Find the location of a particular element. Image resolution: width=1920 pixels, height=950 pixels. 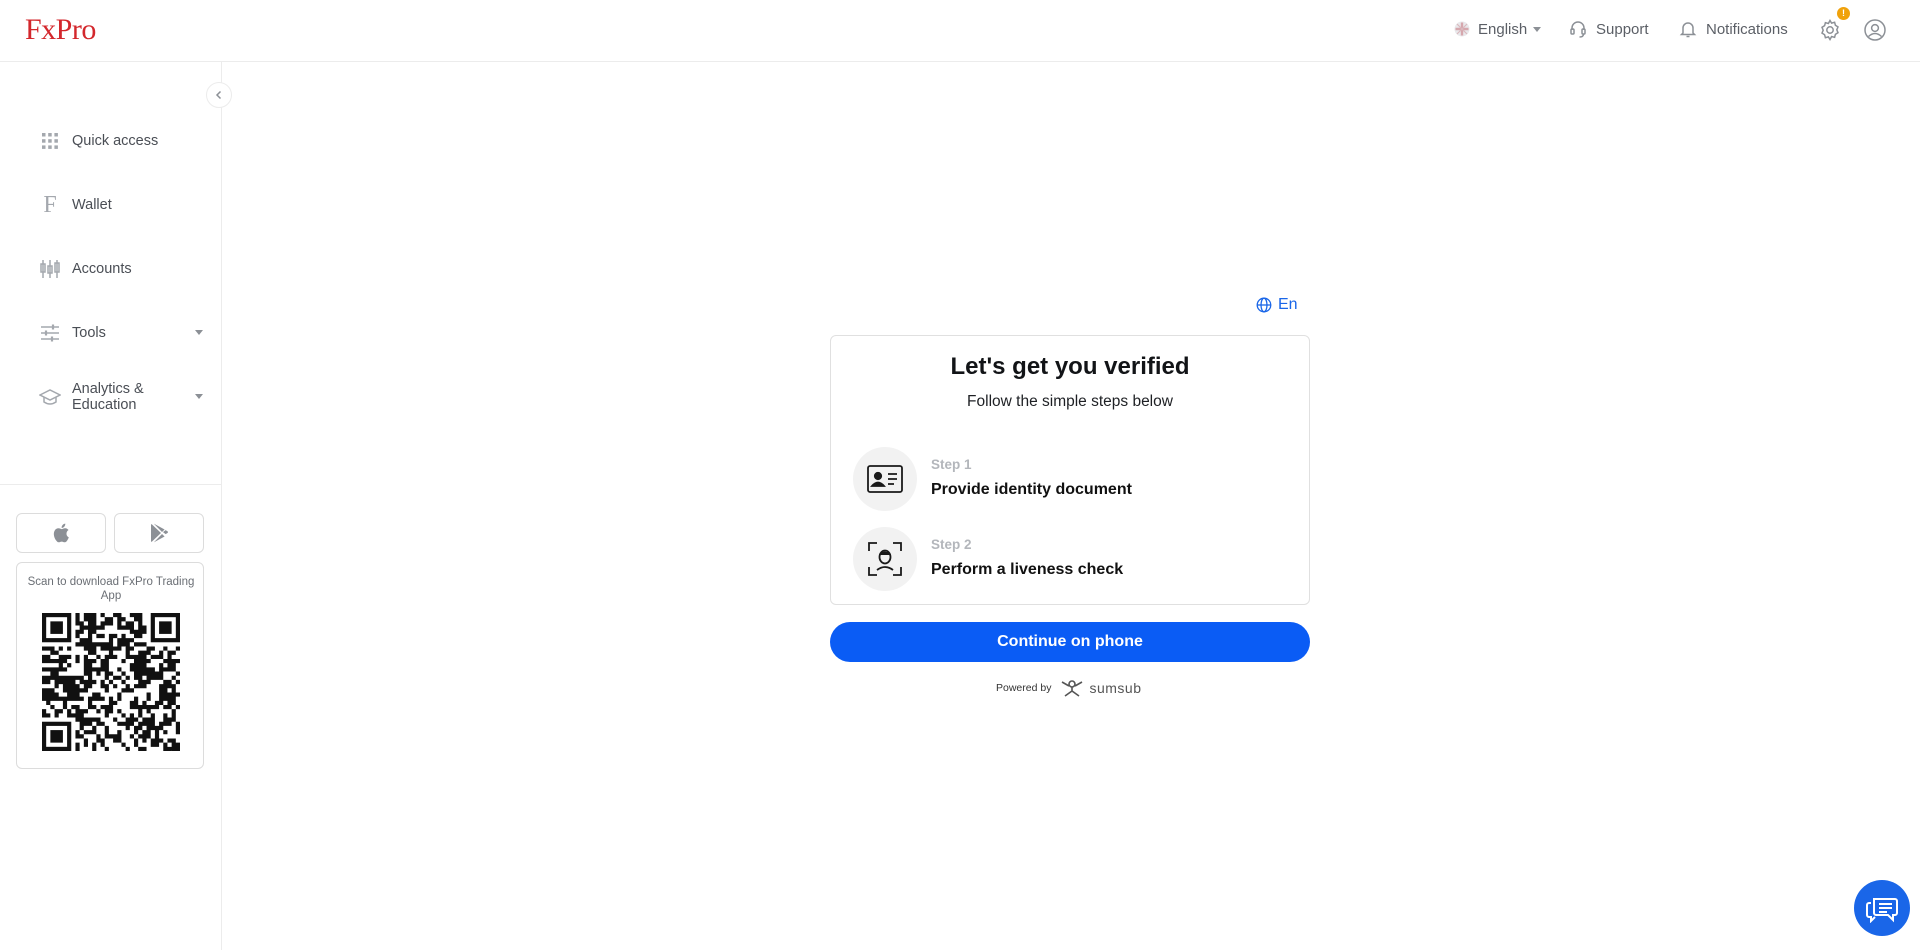

language-label: English is located at coordinates (1503, 29).